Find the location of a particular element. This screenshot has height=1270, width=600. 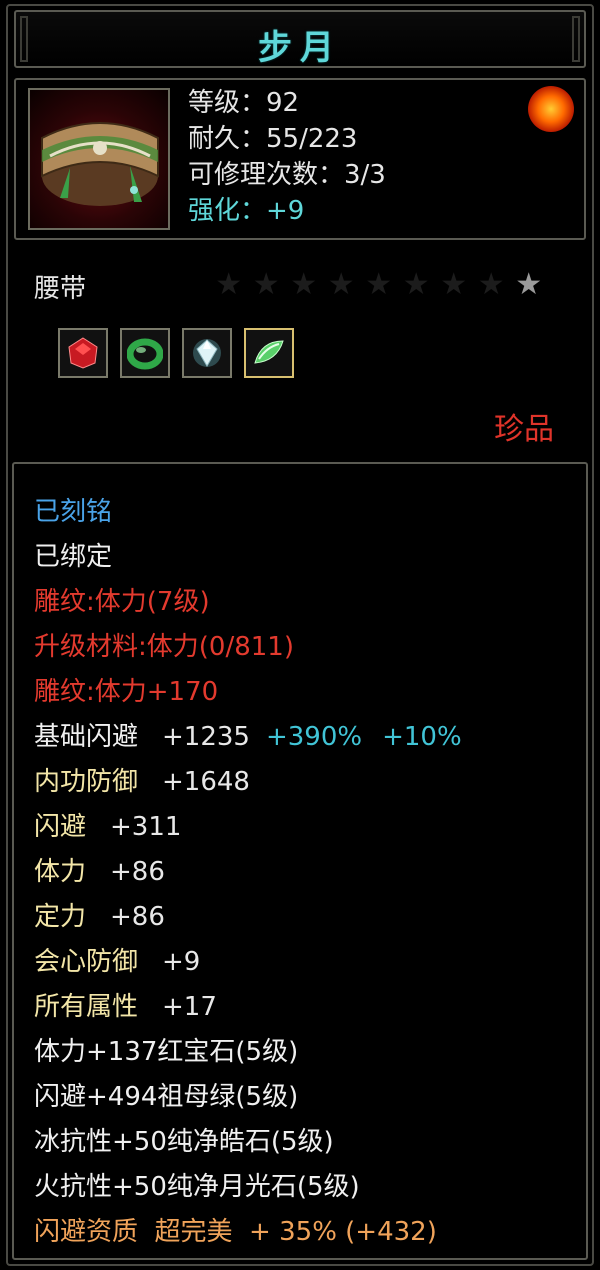

gem-bonus-4: 火抗性+50纯净月光石(5级) is located at coordinates (197, 1187).